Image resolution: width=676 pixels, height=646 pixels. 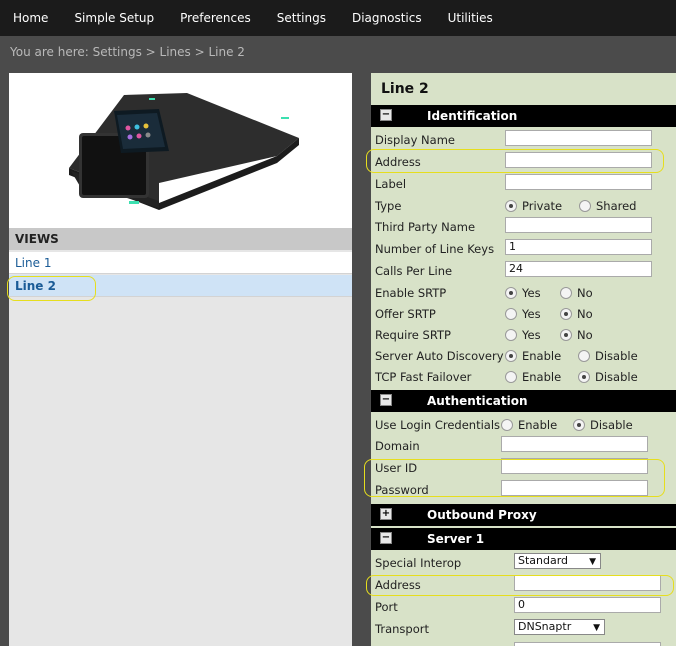 What do you see at coordinates (611, 425) in the screenshot?
I see `login-disable-label: Disable` at bounding box center [611, 425].